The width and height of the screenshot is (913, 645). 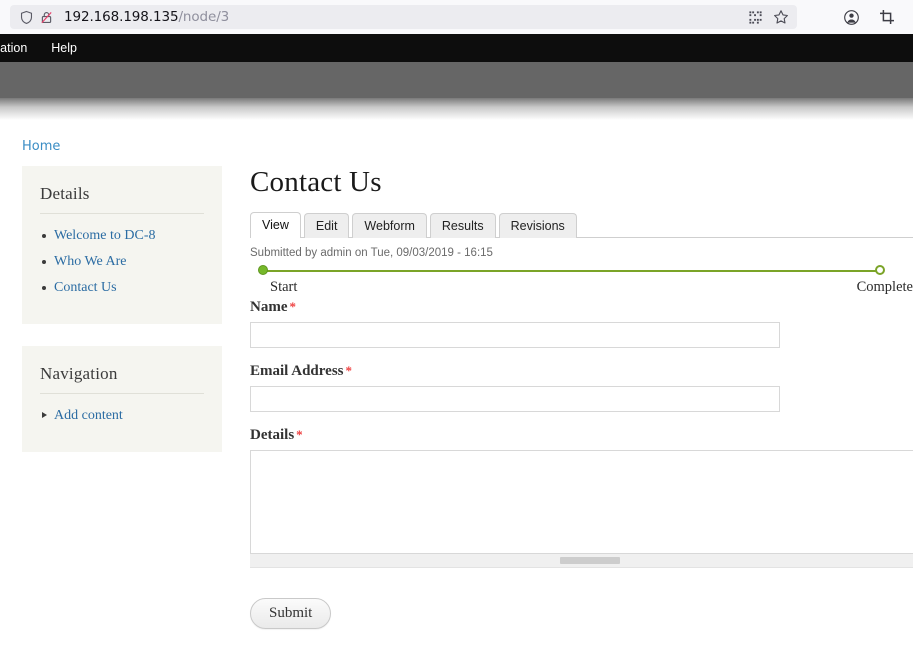 I want to click on submit-row: Submit, so click(x=581, y=613).